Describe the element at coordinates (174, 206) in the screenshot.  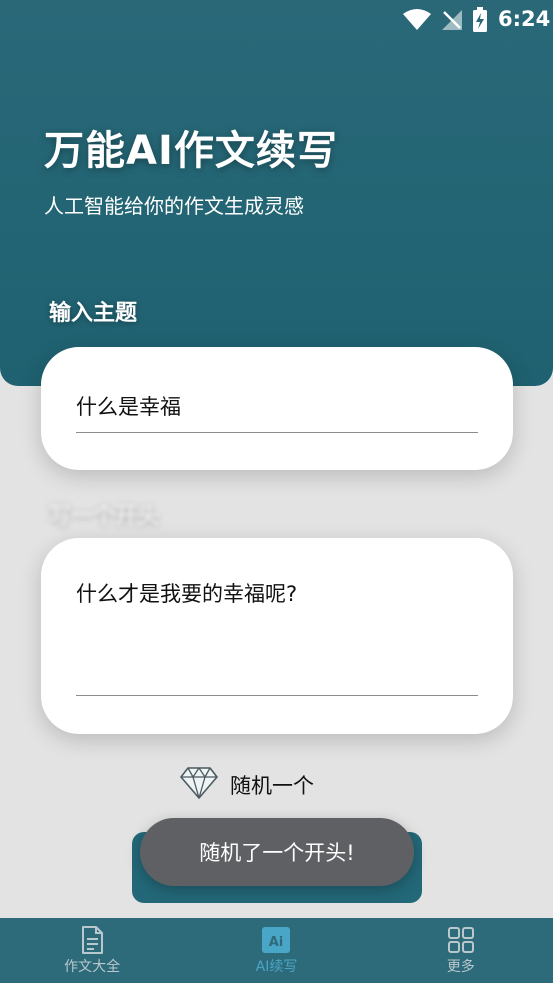
I see `page-subtitle: 人工智能给你的作文生成灵感` at that location.